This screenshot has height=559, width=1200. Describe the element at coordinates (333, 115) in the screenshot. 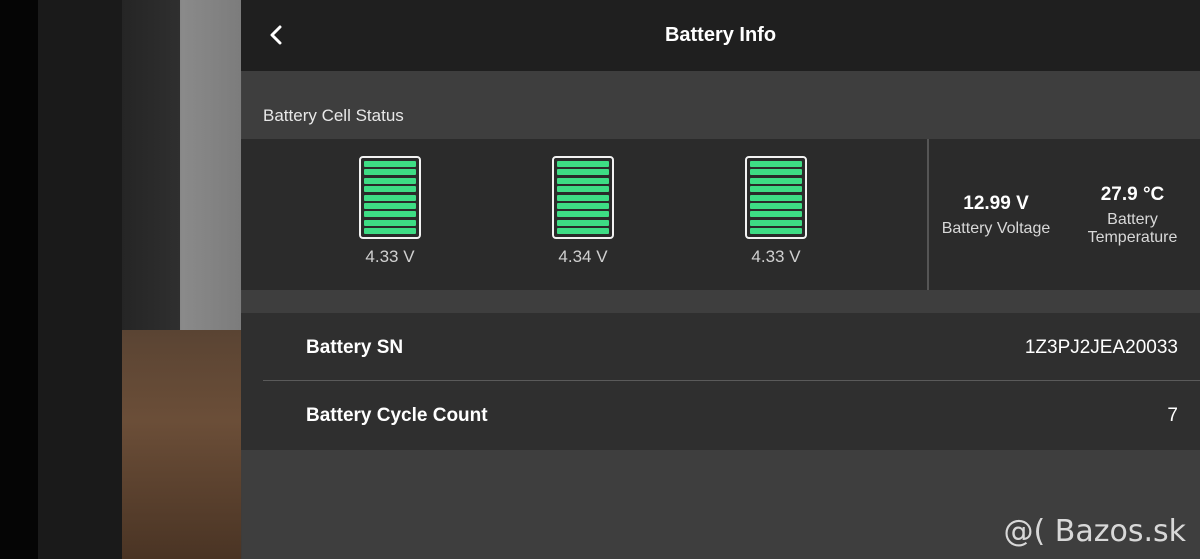

I see `section-label: Battery Cell Status` at that location.